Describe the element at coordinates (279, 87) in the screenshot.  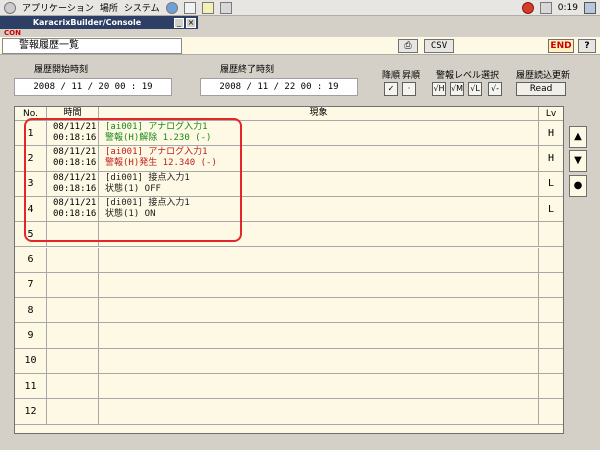
I see `end-time-field: 2008 / 11 / 22 00 : 19` at that location.